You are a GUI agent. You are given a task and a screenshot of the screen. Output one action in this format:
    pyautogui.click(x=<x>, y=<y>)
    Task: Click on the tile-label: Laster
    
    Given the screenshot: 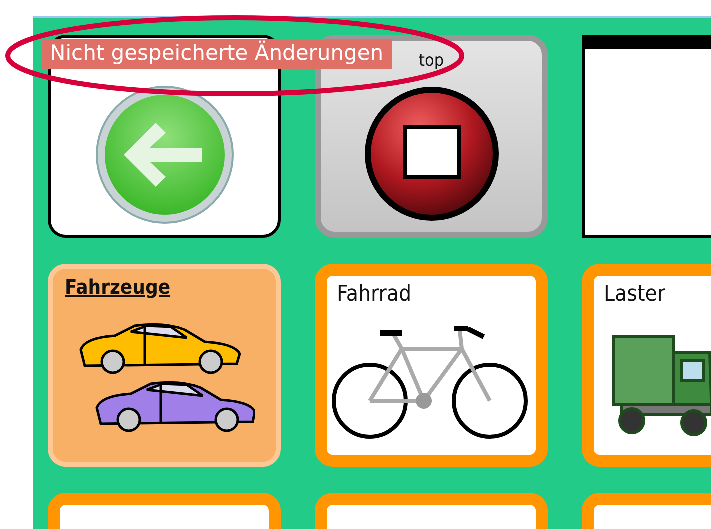 What is the action you would take?
    pyautogui.click(x=635, y=295)
    